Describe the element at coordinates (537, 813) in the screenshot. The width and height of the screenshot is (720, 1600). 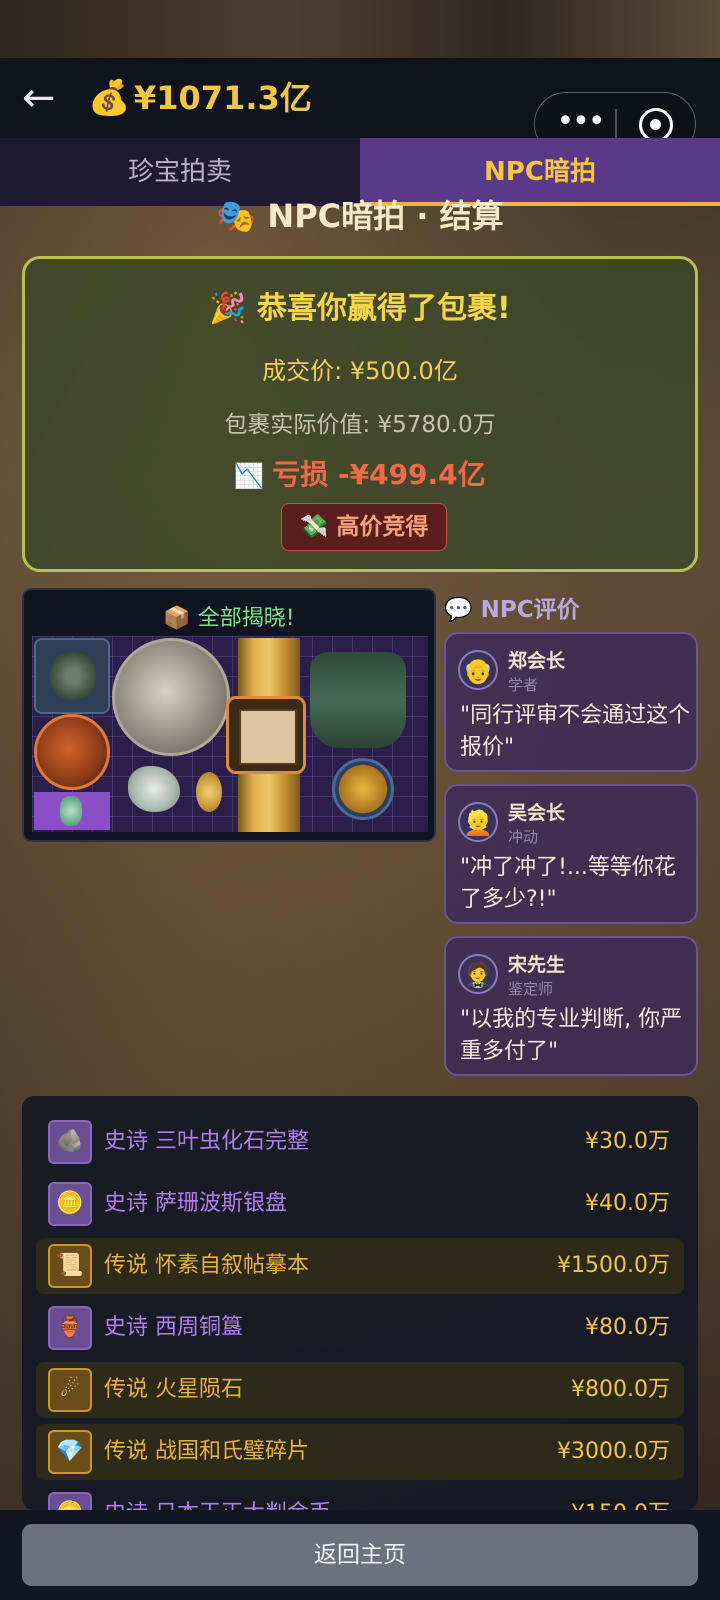
I see `npc-name: 吴会长` at that location.